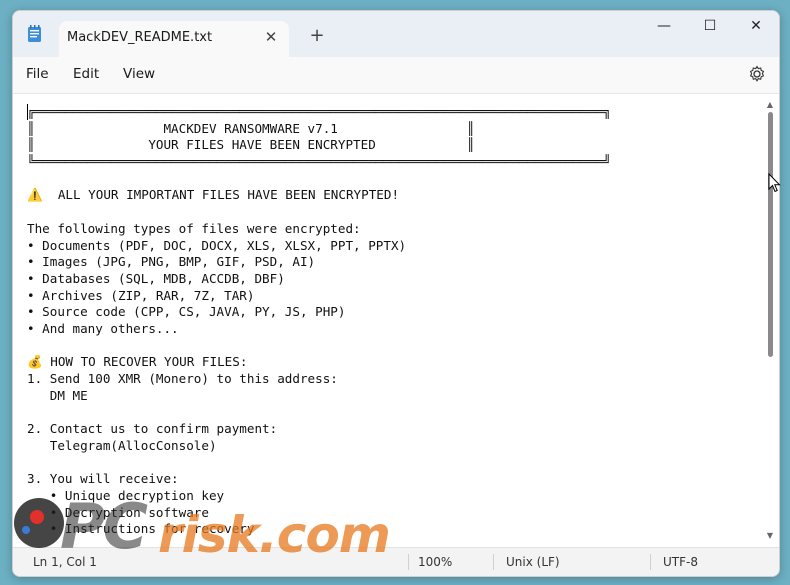  Describe the element at coordinates (396, 34) in the screenshot. I see `title-bar: MackDEV_README.txt ✕ + — ☐ ✕` at that location.